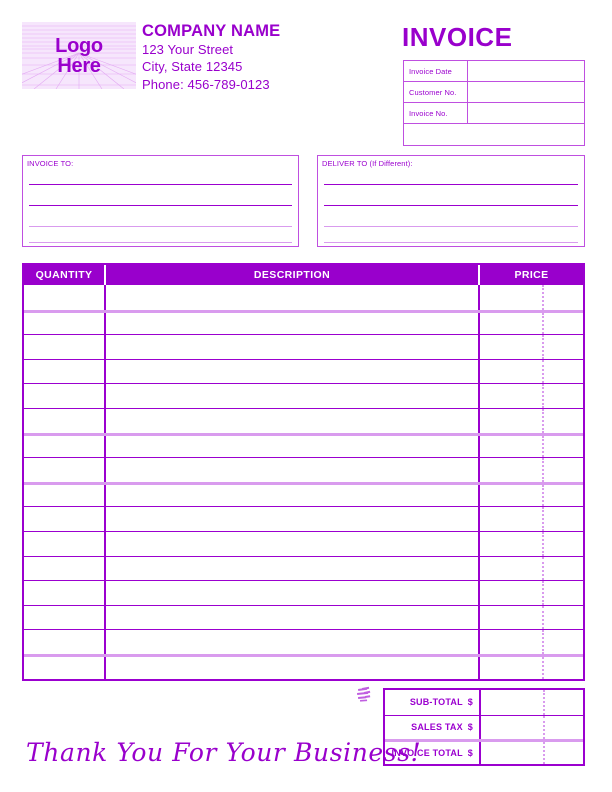 This screenshot has height=792, width=612. I want to click on sales-tax-value, so click(532, 727).